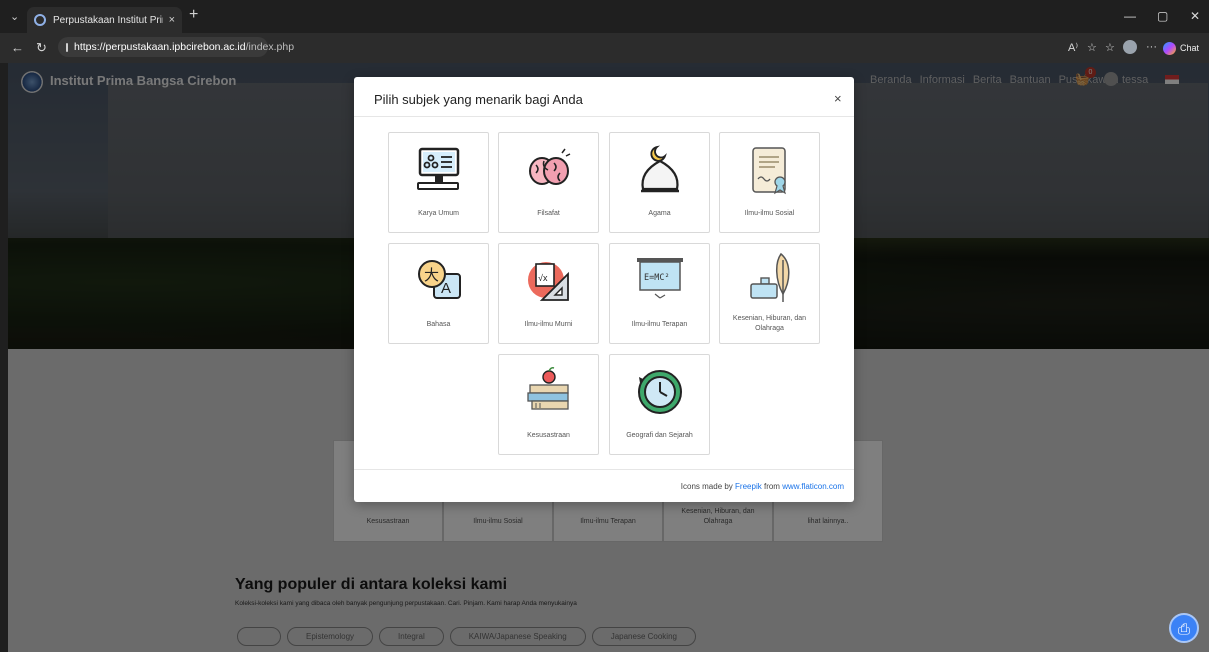 This screenshot has height=652, width=1209. What do you see at coordinates (838, 98) in the screenshot?
I see `modal-close-button: ×` at bounding box center [838, 98].